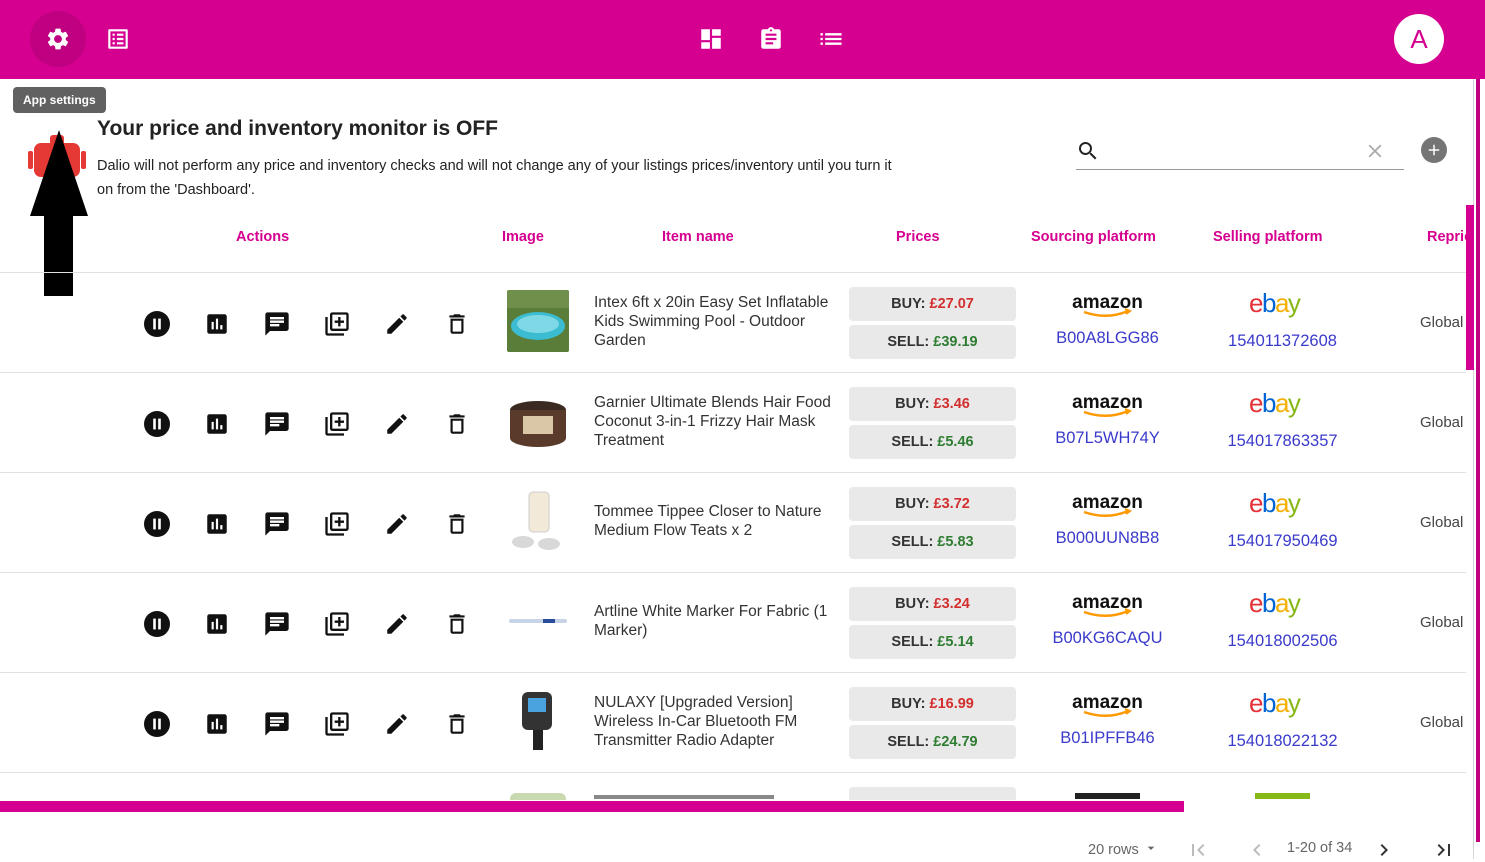 The image size is (1485, 862). Describe the element at coordinates (711, 39) in the screenshot. I see `dashboard-icon` at that location.